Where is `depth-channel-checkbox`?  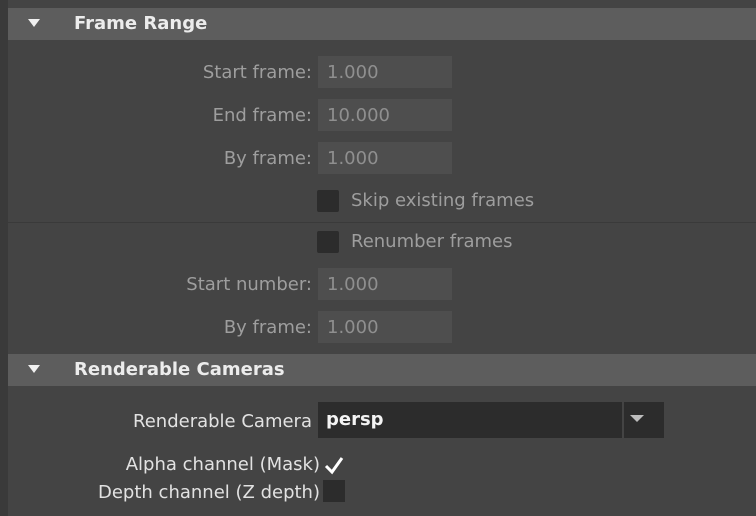
depth-channel-checkbox is located at coordinates (334, 491).